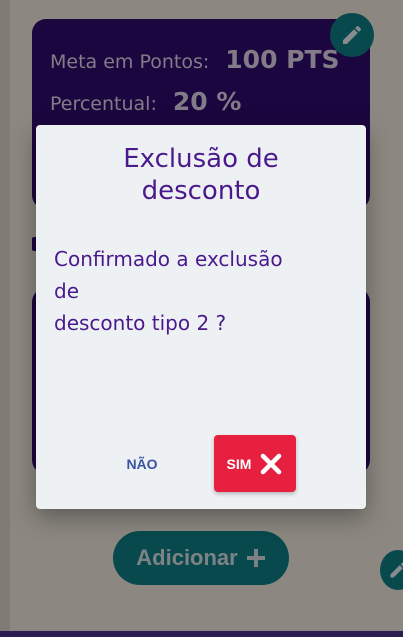 The width and height of the screenshot is (403, 637). What do you see at coordinates (239, 463) in the screenshot?
I see `yes-button-label: SIM` at bounding box center [239, 463].